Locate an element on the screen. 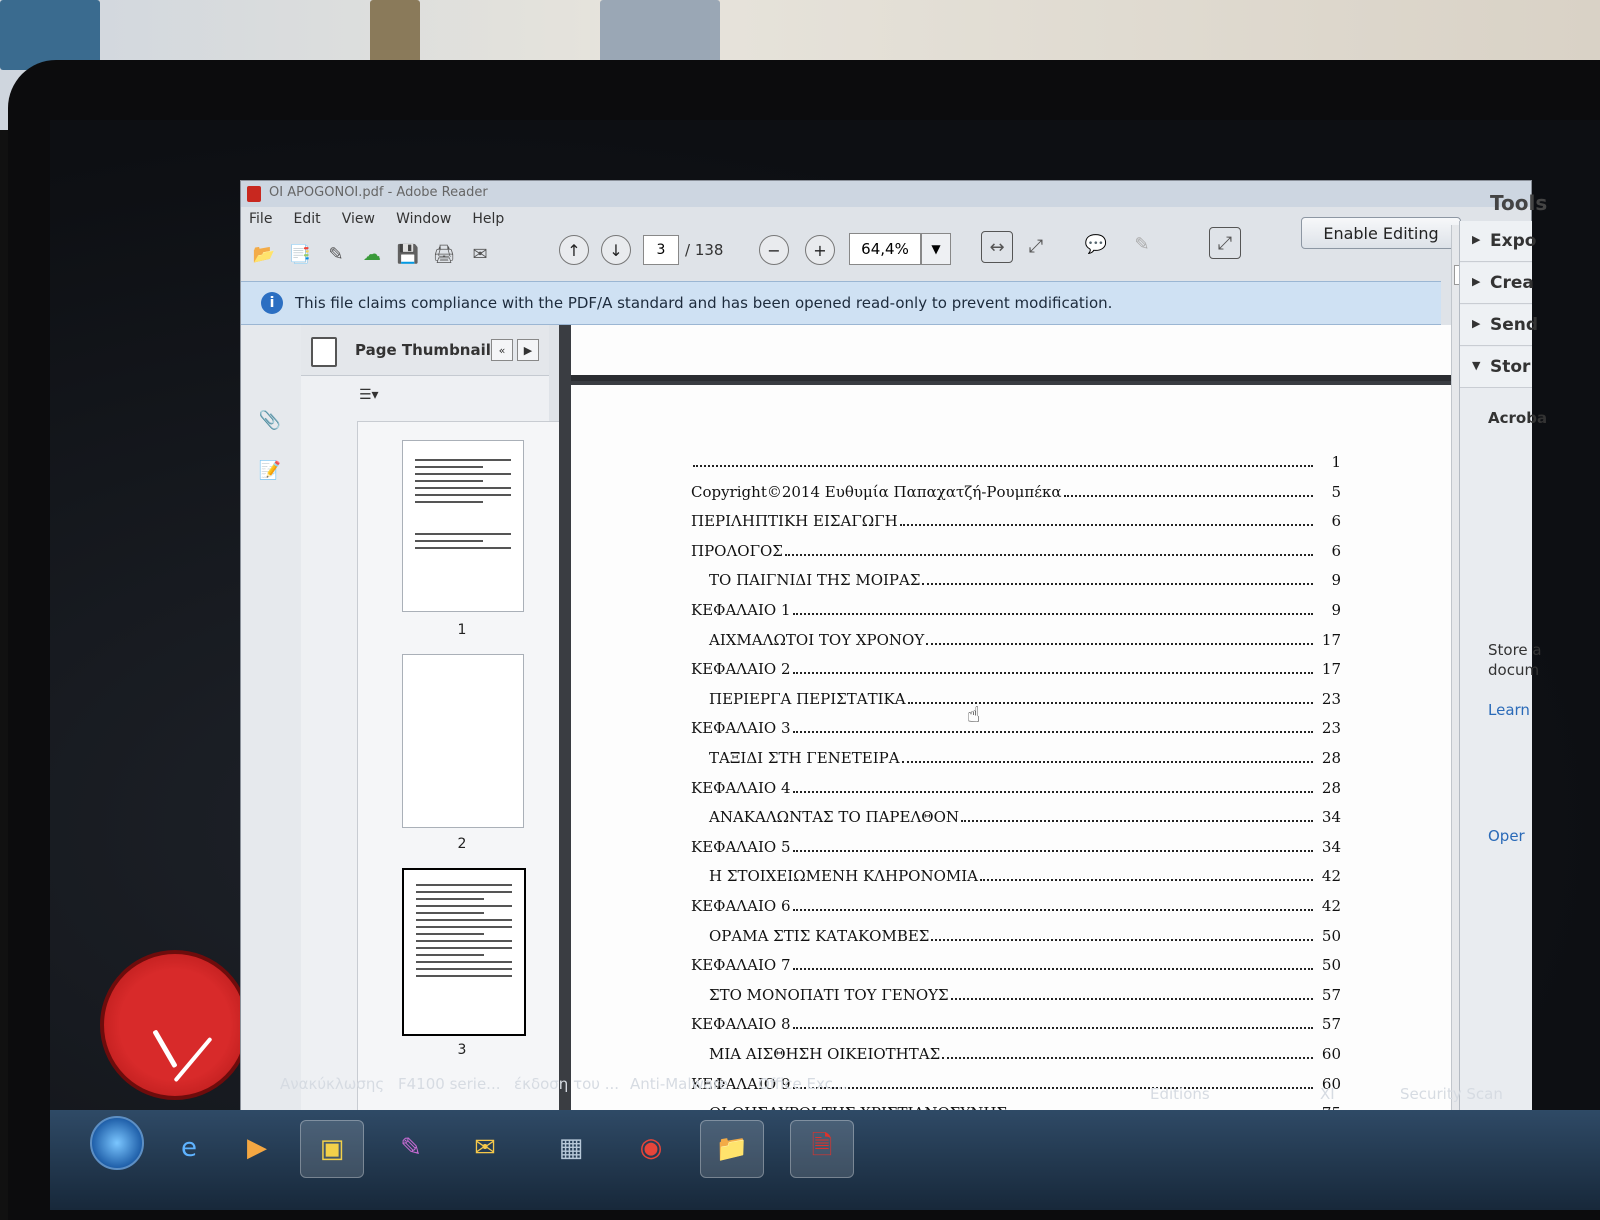  task-label: Anti-Malware is located at coordinates (679, 1084).